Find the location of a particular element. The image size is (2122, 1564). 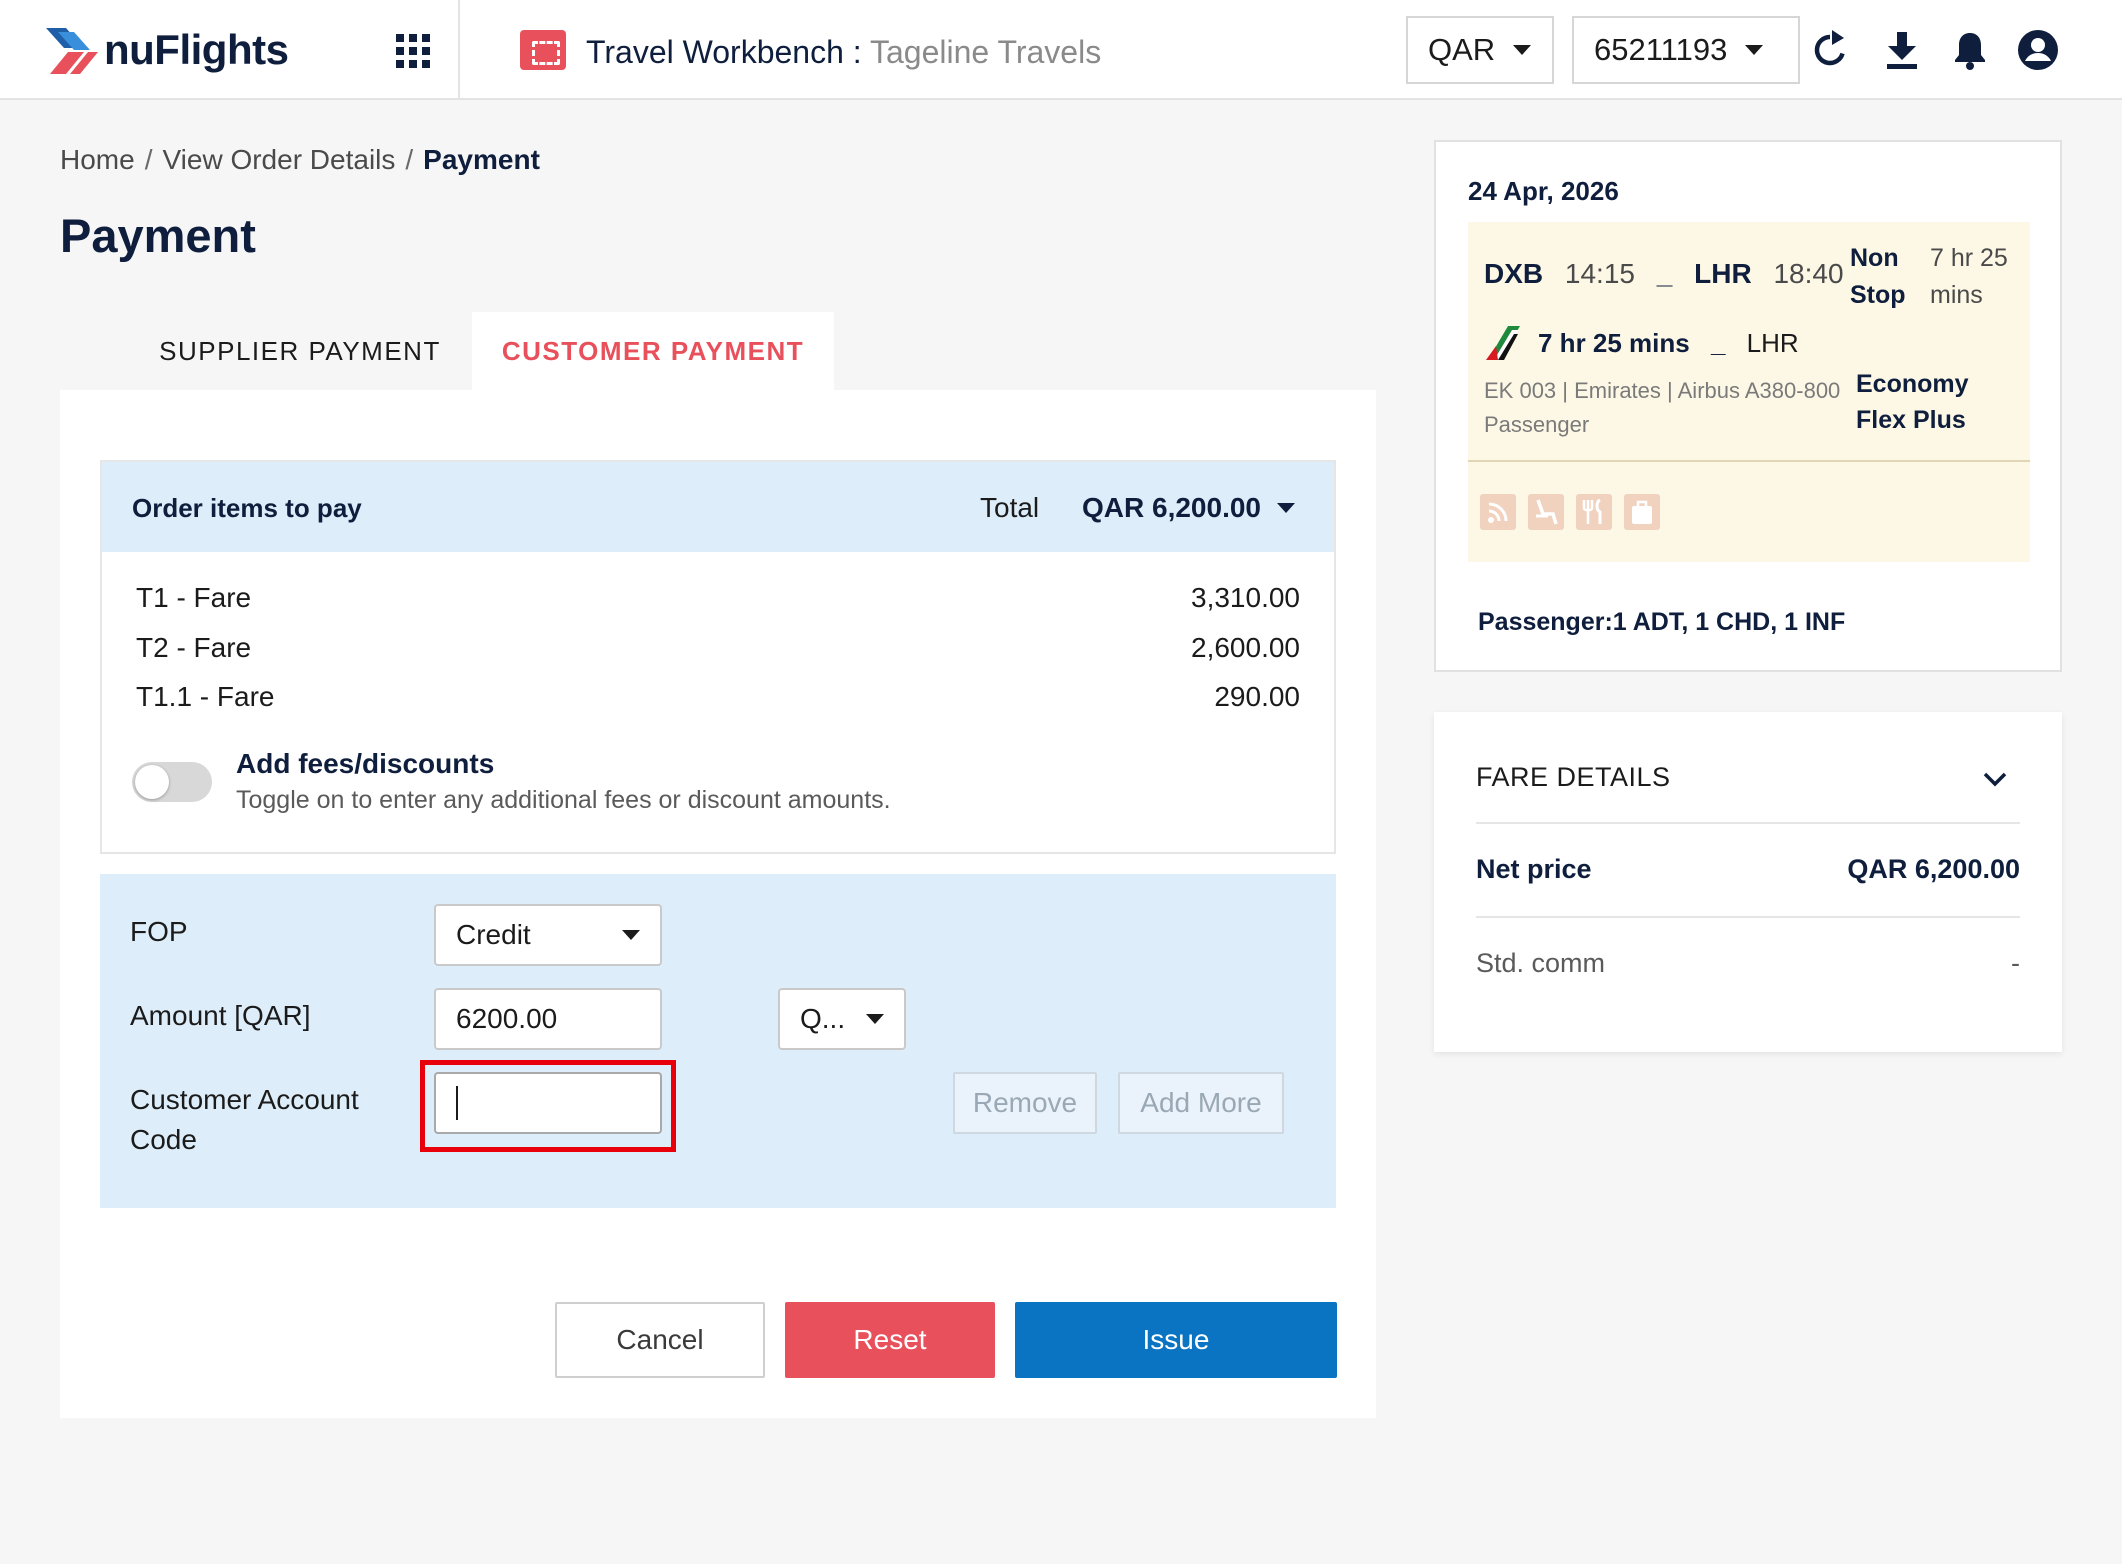

workbench-agency-name: Tageline Travels is located at coordinates (985, 52).